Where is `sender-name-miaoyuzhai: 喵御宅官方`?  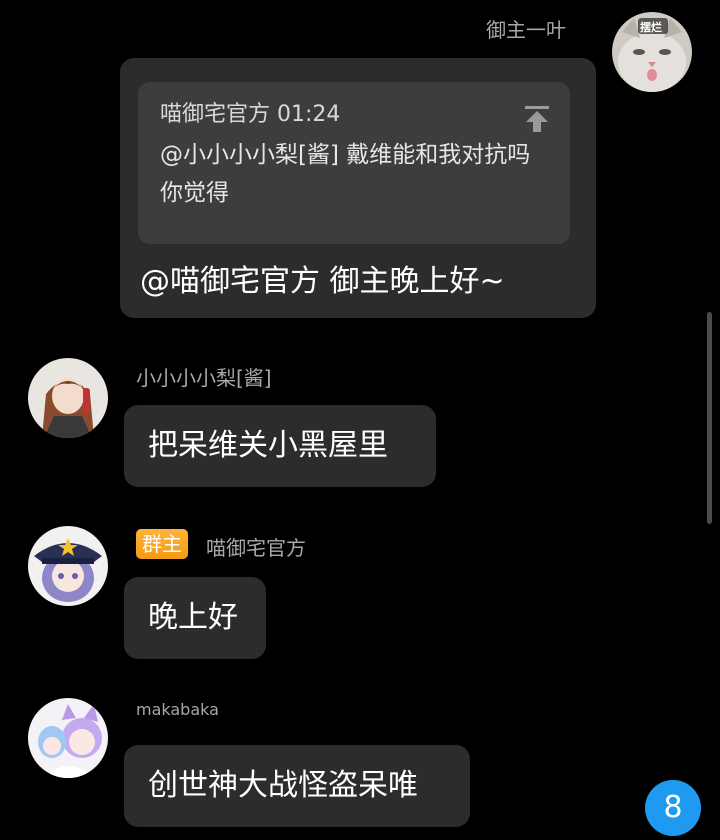 sender-name-miaoyuzhai: 喵御宅官方 is located at coordinates (256, 546).